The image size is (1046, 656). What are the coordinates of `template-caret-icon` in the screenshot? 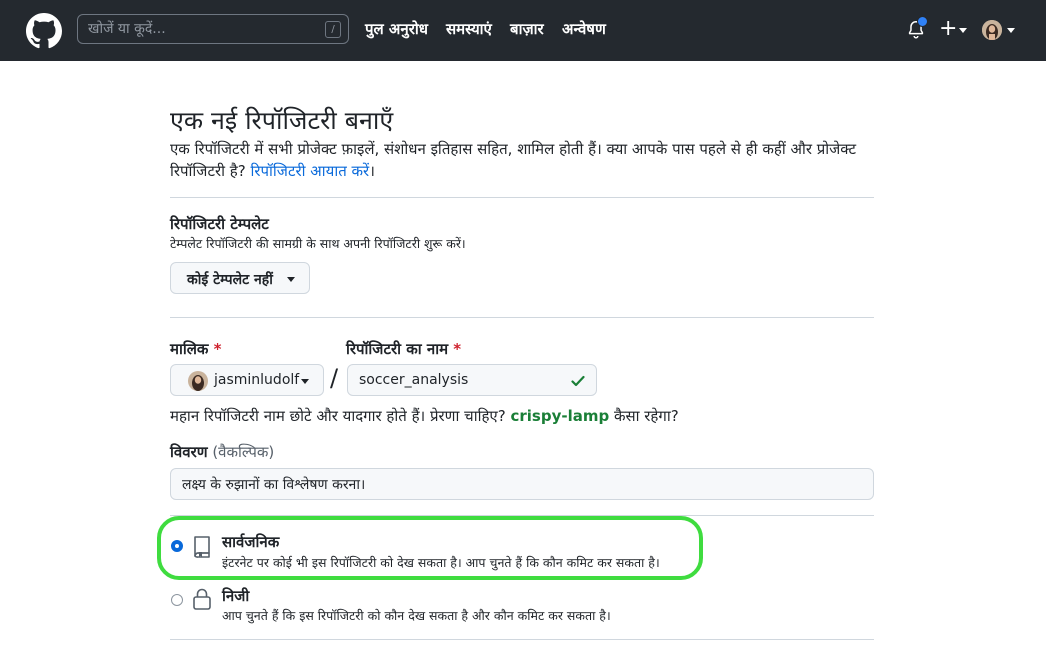 It's located at (291, 279).